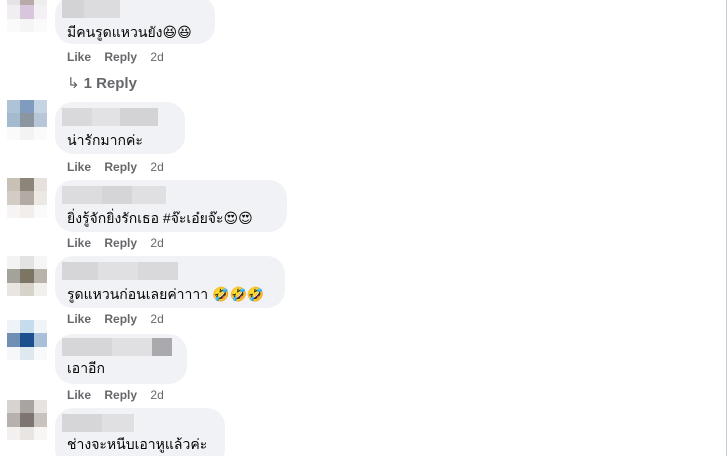 Image resolution: width=728 pixels, height=456 pixels. Describe the element at coordinates (120, 128) in the screenshot. I see `comment-bubble: น่ารักมากค่ะ` at that location.